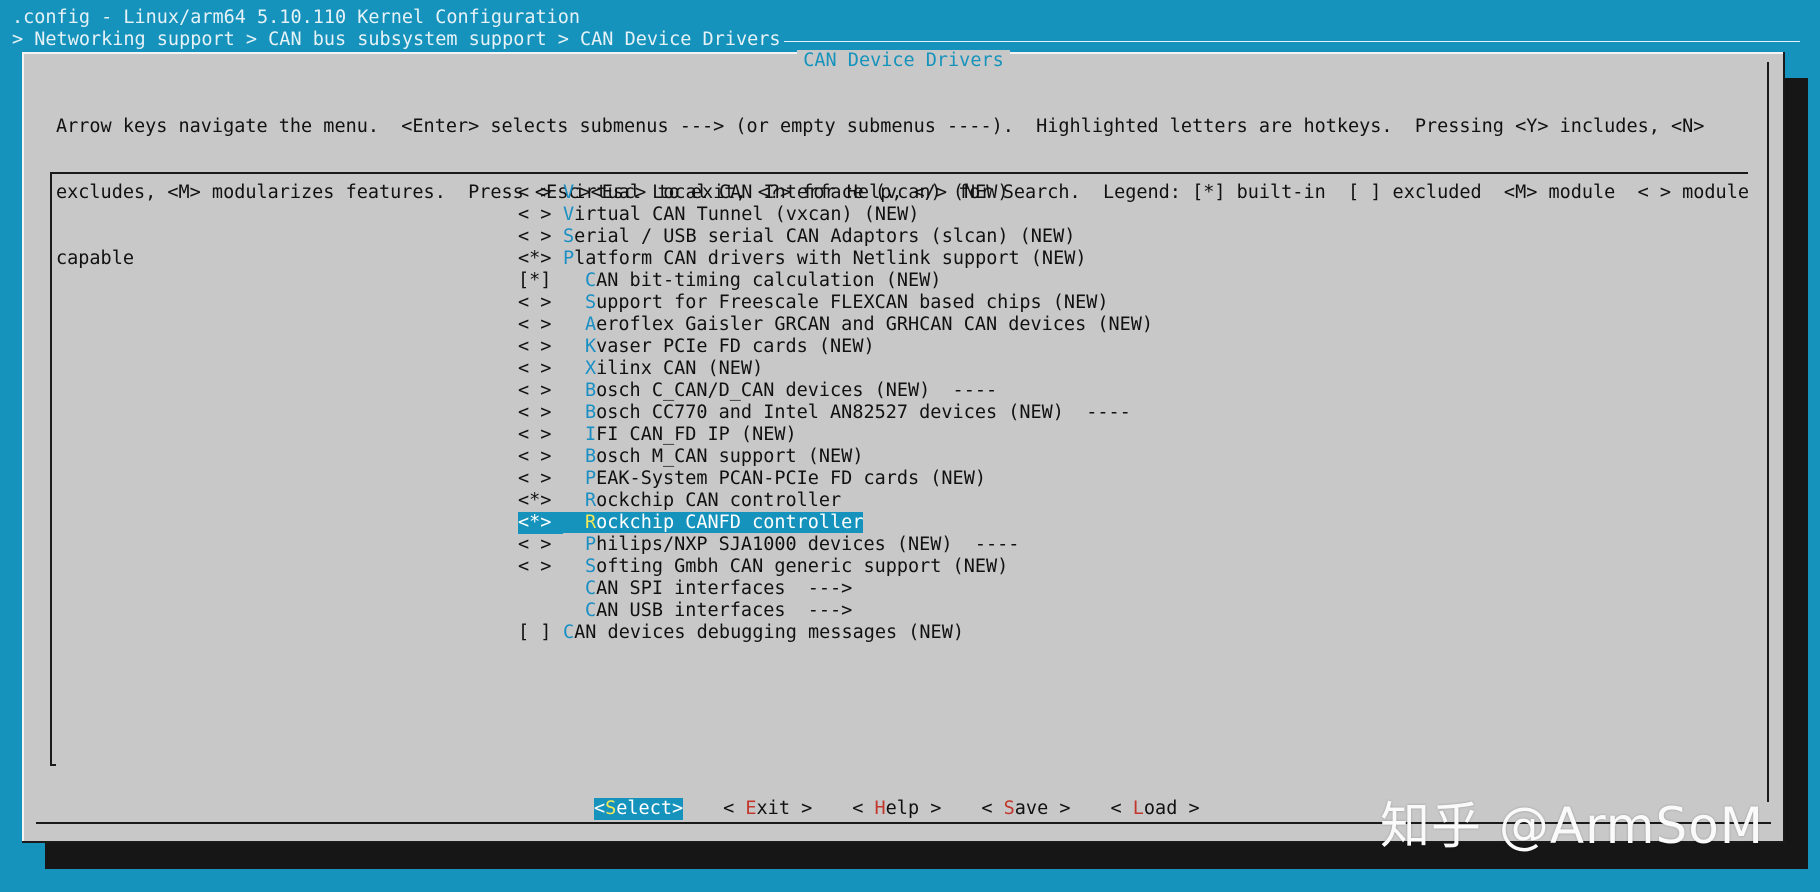 This screenshot has width=1820, height=892. Describe the element at coordinates (639, 809) in the screenshot. I see `button-select: <Select>` at that location.